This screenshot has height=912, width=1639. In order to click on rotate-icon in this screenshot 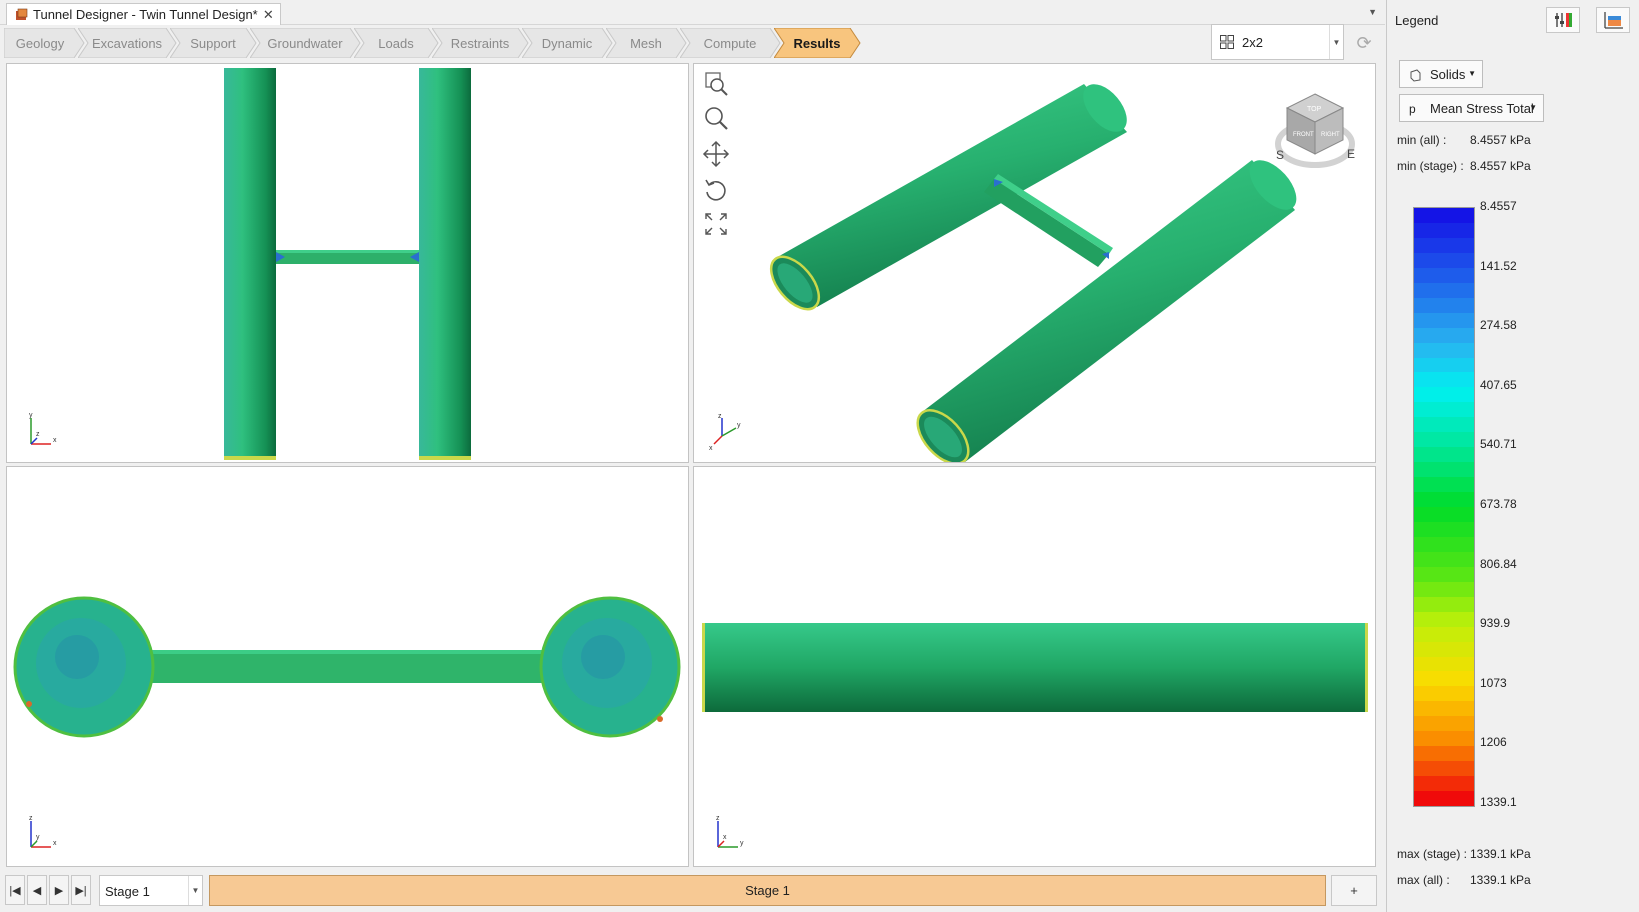, I will do `click(716, 190)`.